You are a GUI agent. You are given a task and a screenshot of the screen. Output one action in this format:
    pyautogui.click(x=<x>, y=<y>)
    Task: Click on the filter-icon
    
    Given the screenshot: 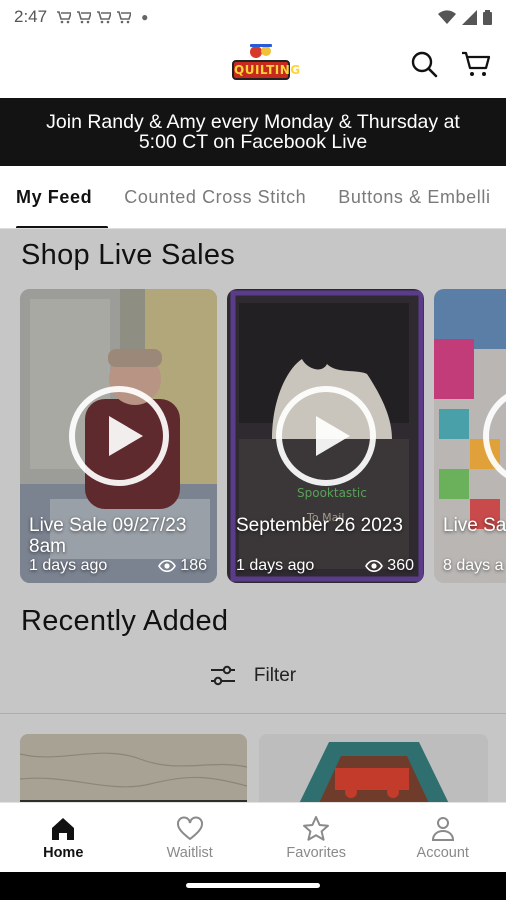 What is the action you would take?
    pyautogui.click(x=222, y=675)
    